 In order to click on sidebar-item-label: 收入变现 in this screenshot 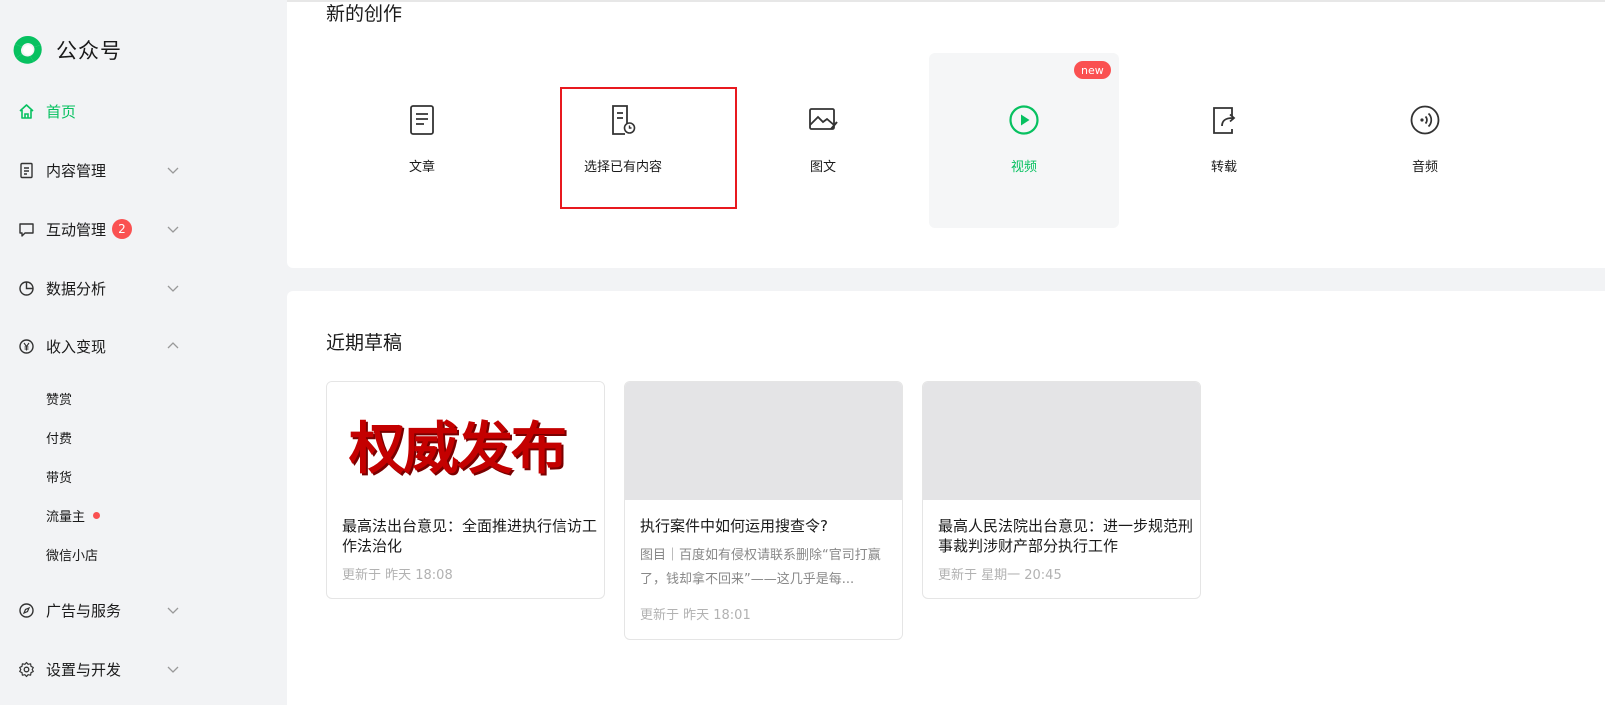, I will do `click(76, 346)`.